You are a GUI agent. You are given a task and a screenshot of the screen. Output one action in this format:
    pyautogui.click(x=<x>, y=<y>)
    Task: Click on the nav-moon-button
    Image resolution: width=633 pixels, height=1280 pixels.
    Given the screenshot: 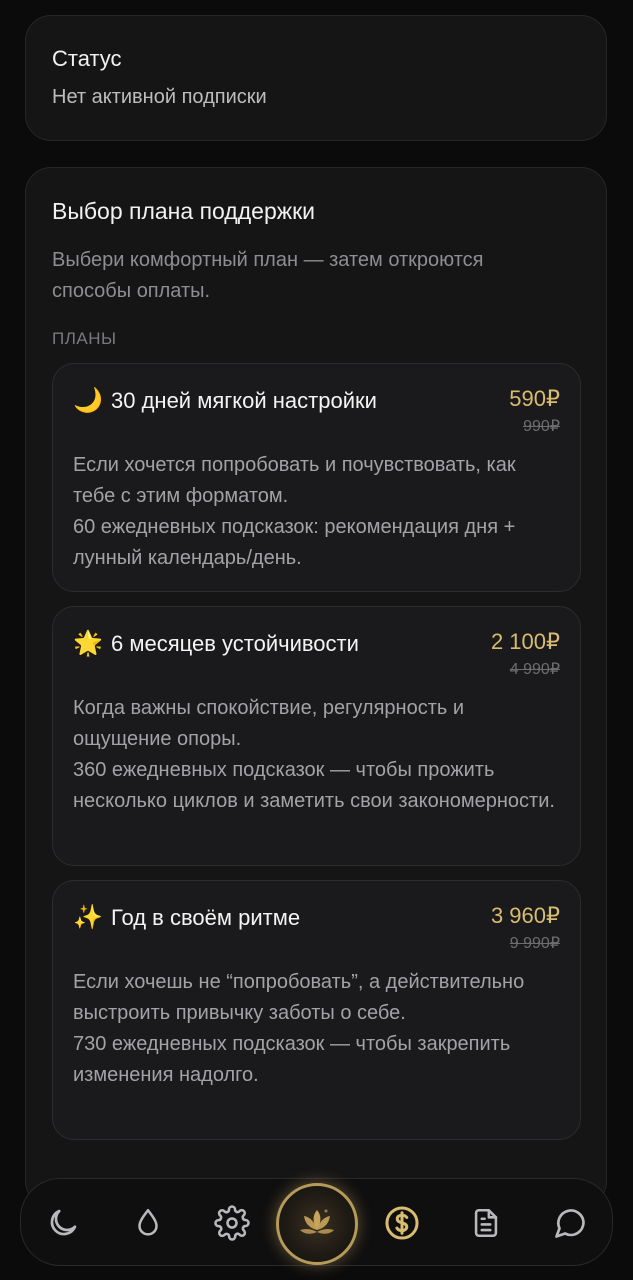 What is the action you would take?
    pyautogui.click(x=63, y=1223)
    